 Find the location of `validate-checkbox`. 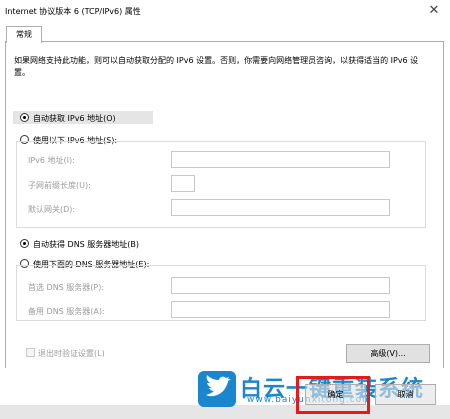

validate-checkbox is located at coordinates (30, 352).